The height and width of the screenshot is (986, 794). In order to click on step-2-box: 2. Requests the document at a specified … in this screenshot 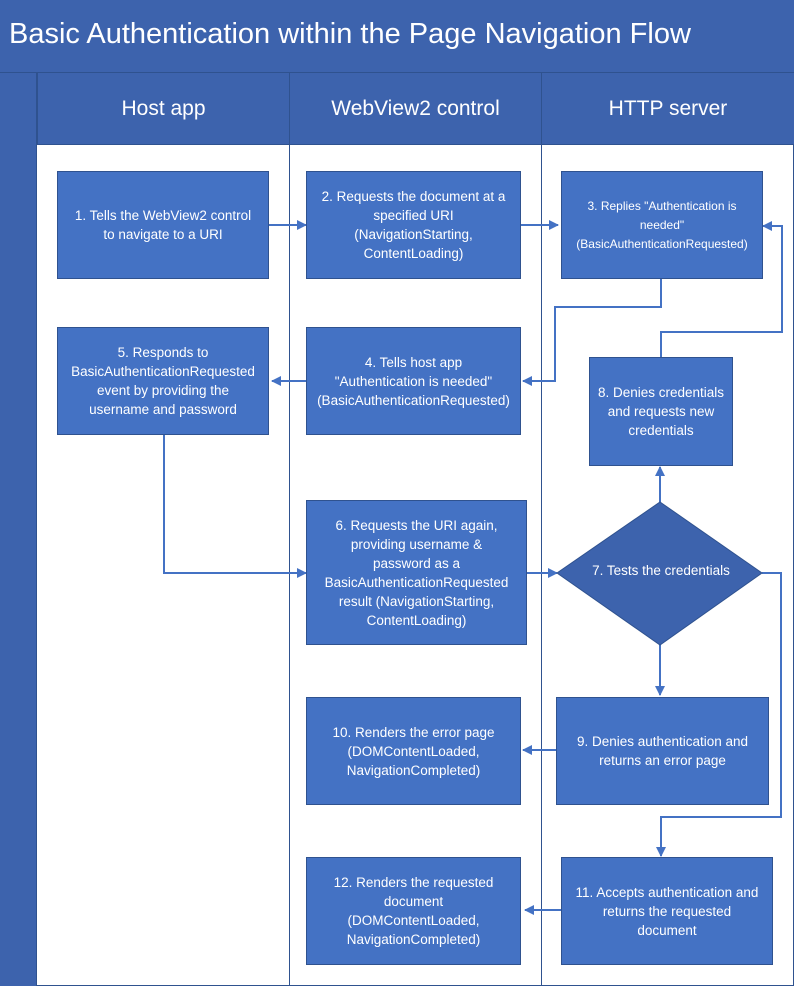, I will do `click(413, 225)`.